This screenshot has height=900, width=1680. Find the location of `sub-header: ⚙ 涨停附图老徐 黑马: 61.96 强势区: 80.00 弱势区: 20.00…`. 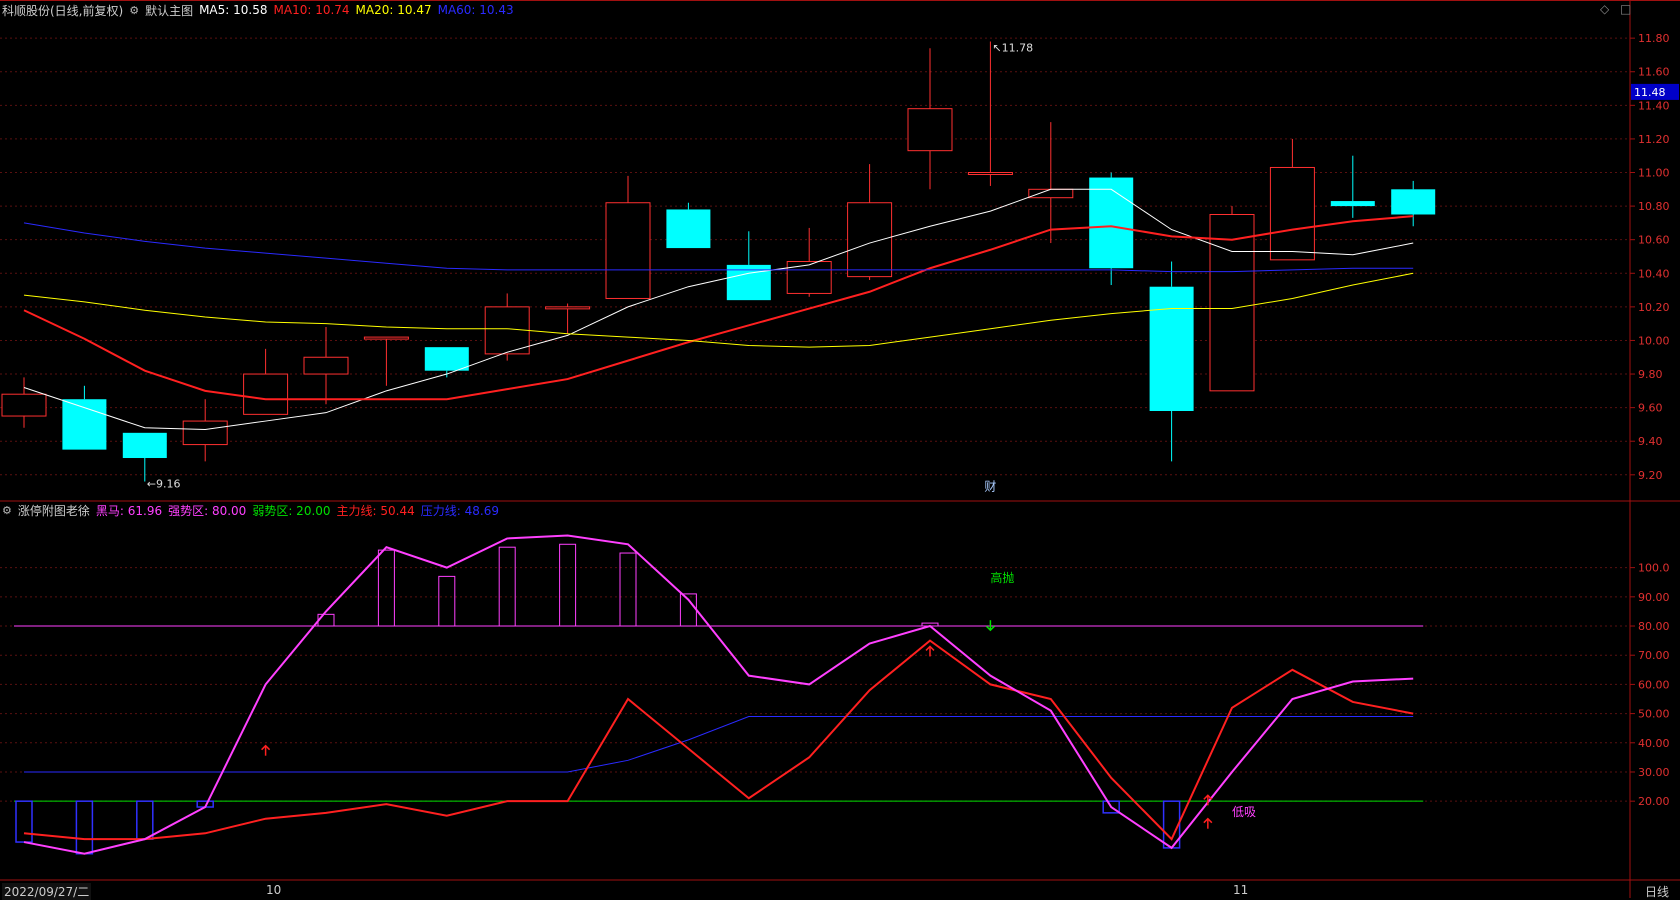

sub-header: ⚙ 涨停附图老徐 黑马: 61.96 强势区: 80.00 弱势区: 20.00… is located at coordinates (250, 510).